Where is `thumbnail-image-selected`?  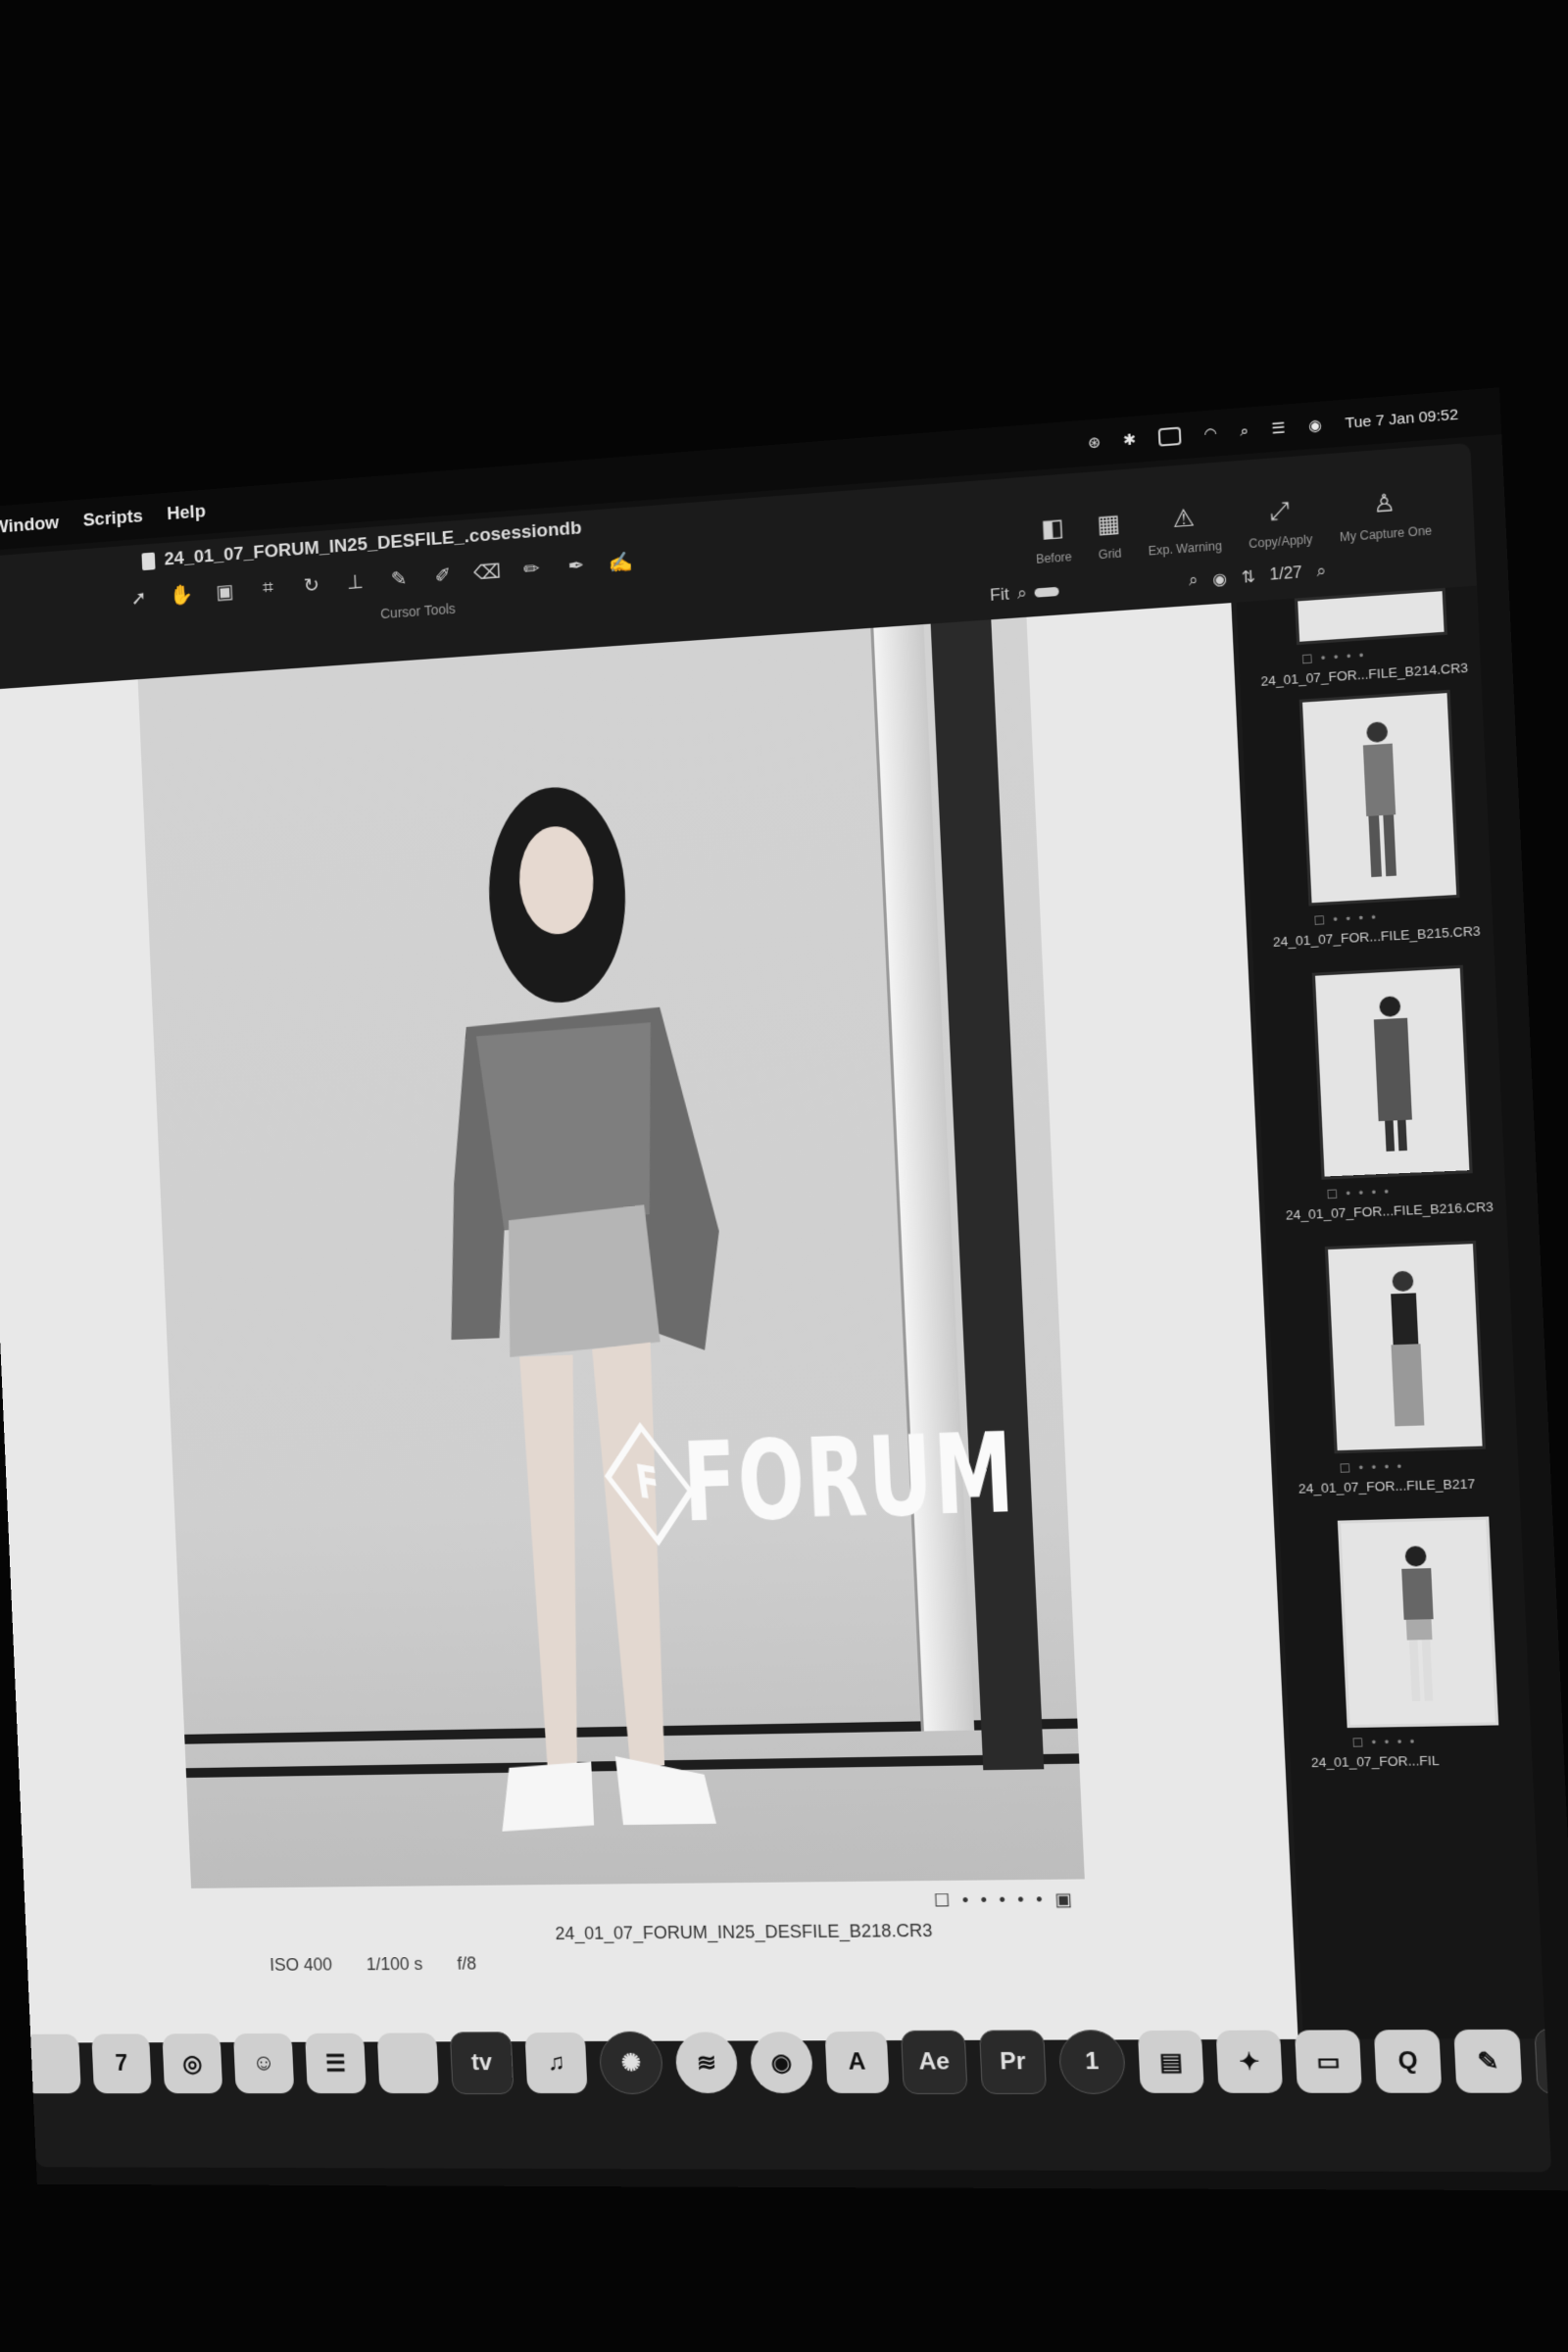 thumbnail-image-selected is located at coordinates (1418, 1622).